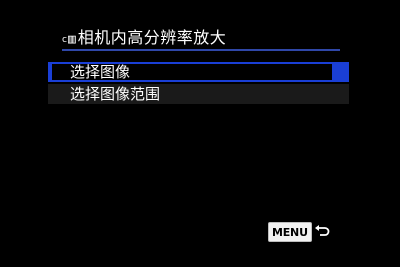  Describe the element at coordinates (71, 39) in the screenshot. I see `bars-icon-glyph: ▥` at that location.